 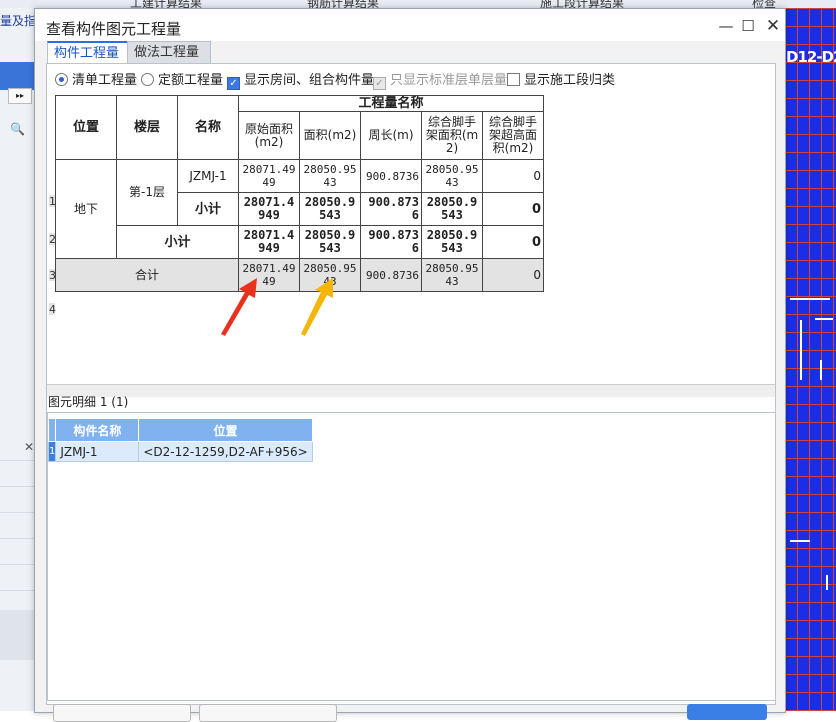 What do you see at coordinates (20, 96) in the screenshot?
I see `expand-arrows-button: ▸▸` at bounding box center [20, 96].